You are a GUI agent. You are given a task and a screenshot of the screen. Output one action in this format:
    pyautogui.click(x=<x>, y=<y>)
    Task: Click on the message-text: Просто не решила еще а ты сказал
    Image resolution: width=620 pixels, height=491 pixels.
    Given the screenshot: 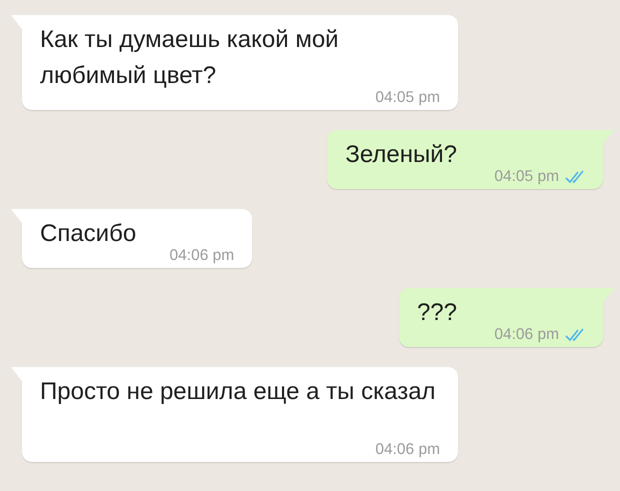 What is the action you would take?
    pyautogui.click(x=238, y=391)
    